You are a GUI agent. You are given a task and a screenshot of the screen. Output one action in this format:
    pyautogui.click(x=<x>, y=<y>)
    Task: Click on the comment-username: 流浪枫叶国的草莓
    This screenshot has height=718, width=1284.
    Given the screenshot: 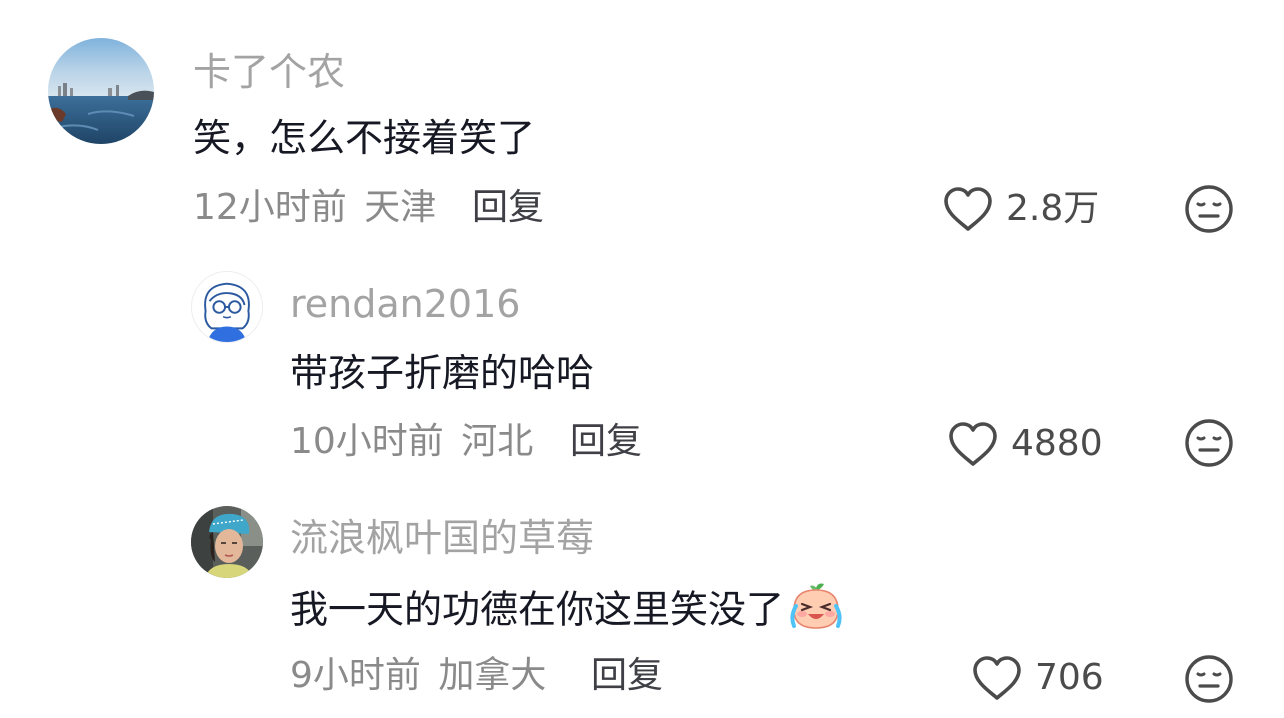 What is the action you would take?
    pyautogui.click(x=442, y=538)
    